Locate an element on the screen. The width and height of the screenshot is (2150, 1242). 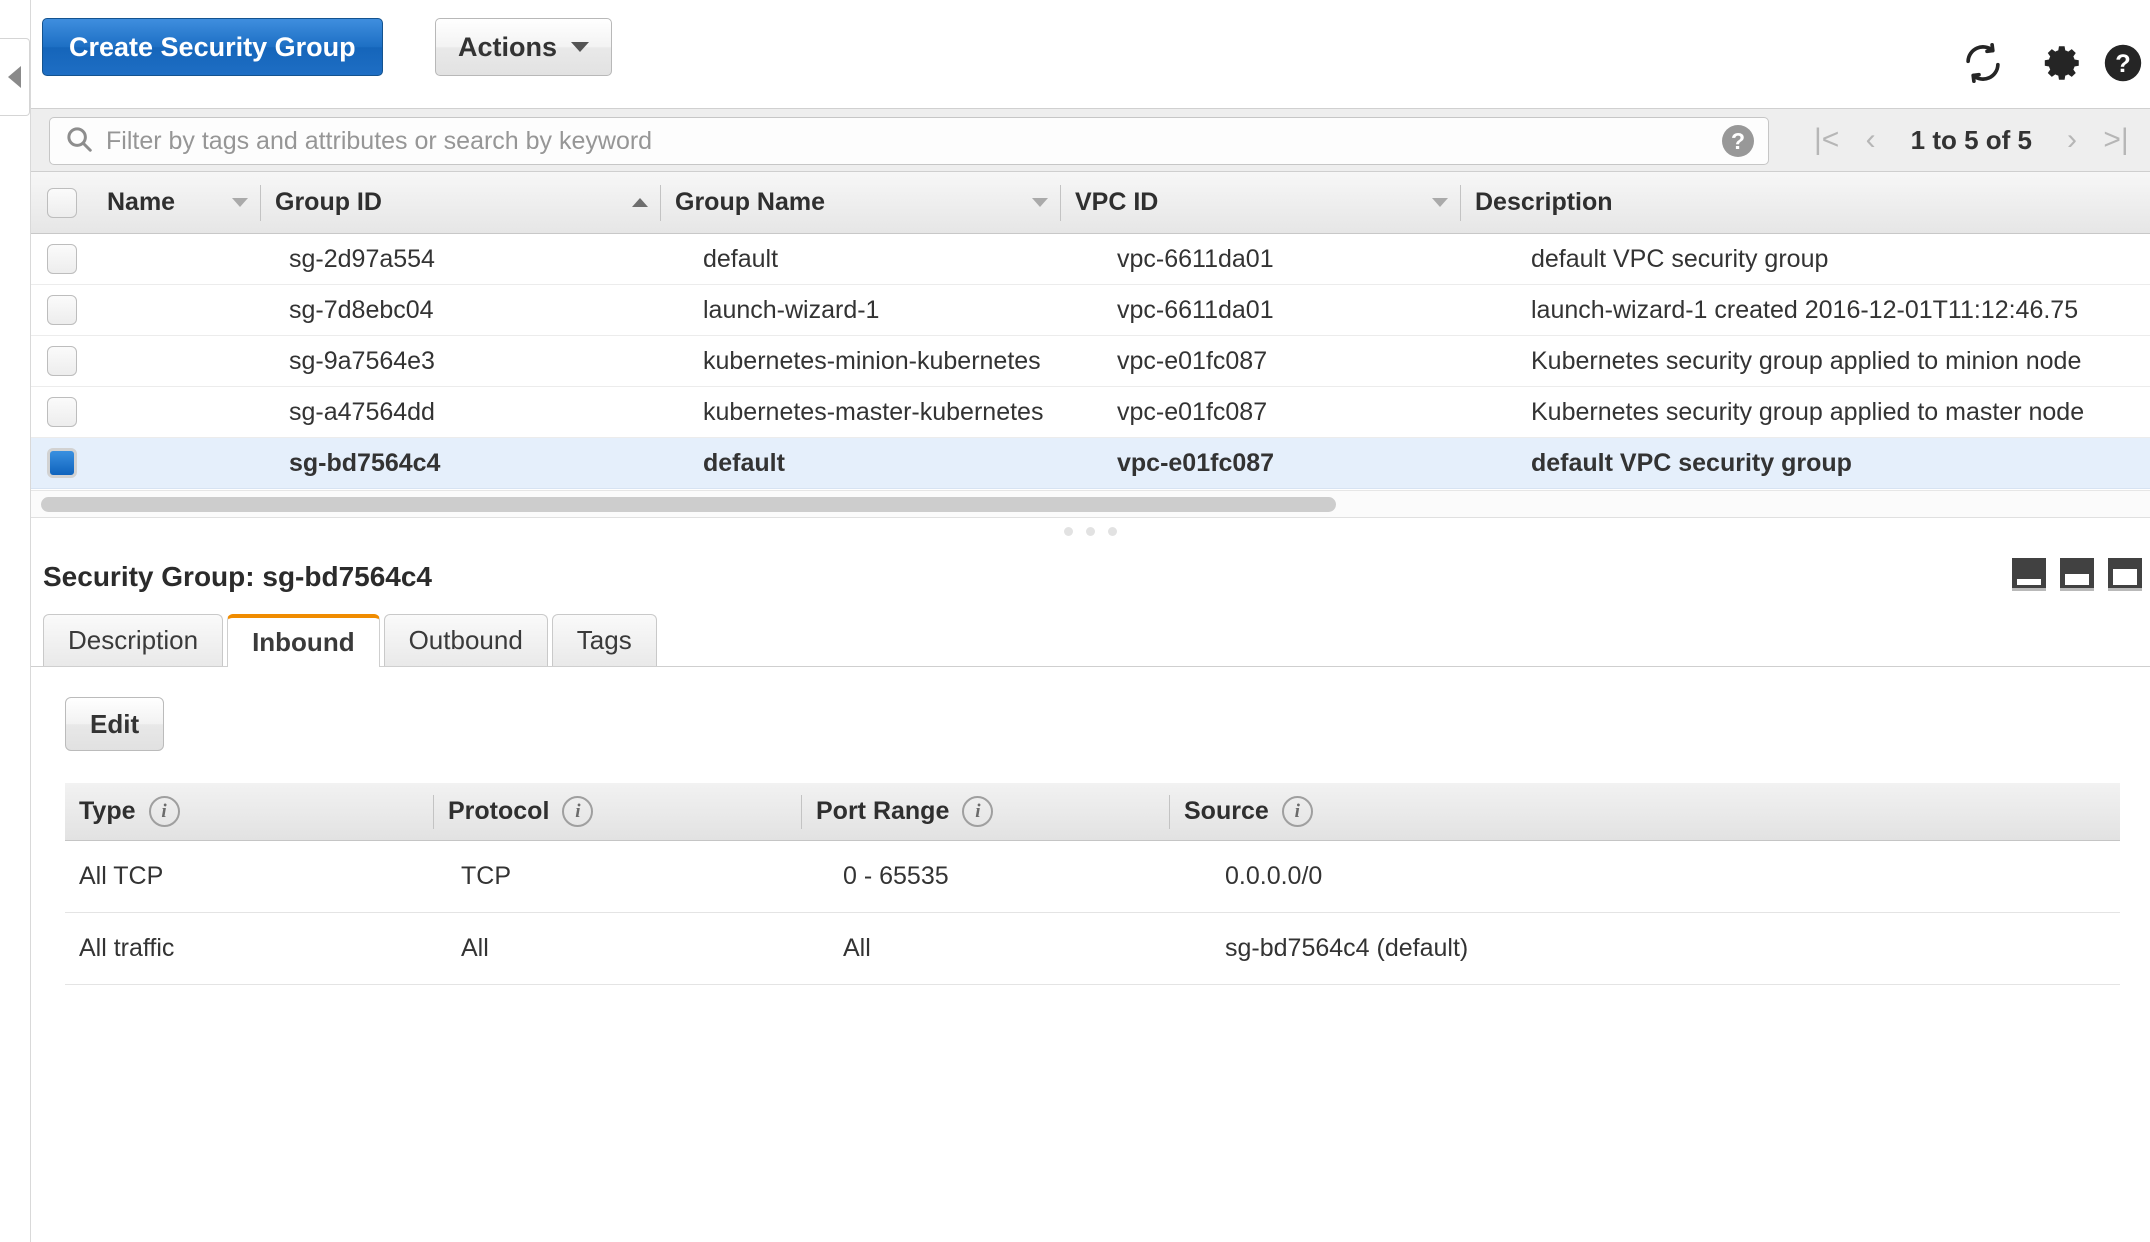
actions-button: Actions is located at coordinates (524, 47).